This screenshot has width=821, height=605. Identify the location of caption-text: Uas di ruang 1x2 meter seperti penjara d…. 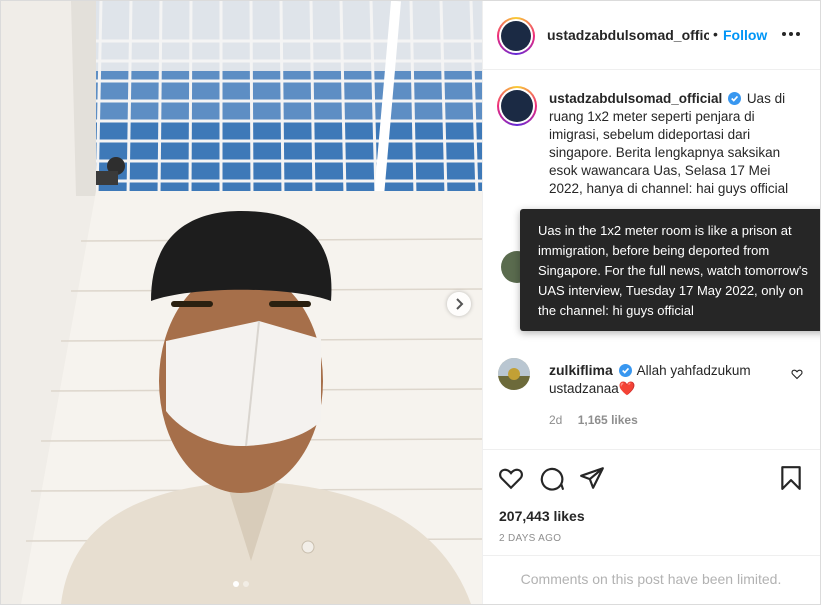
(669, 143).